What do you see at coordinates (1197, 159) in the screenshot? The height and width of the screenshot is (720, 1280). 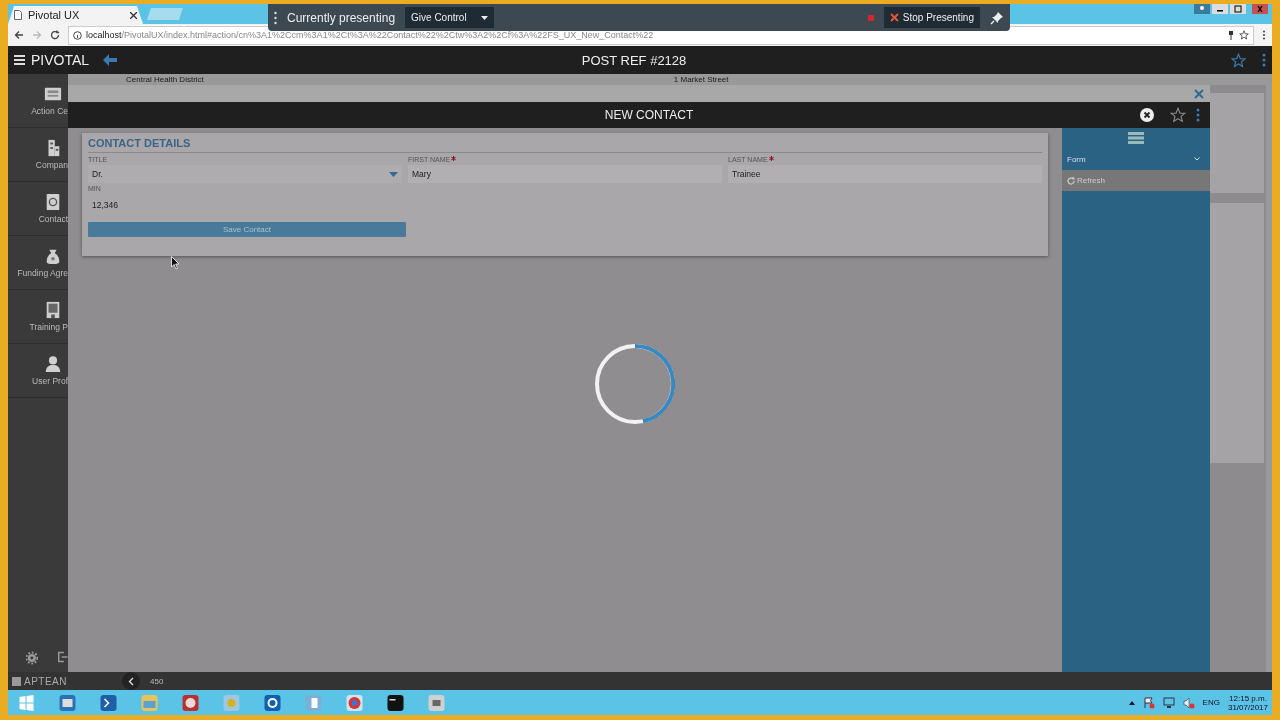 I see `chevron-down-icon` at bounding box center [1197, 159].